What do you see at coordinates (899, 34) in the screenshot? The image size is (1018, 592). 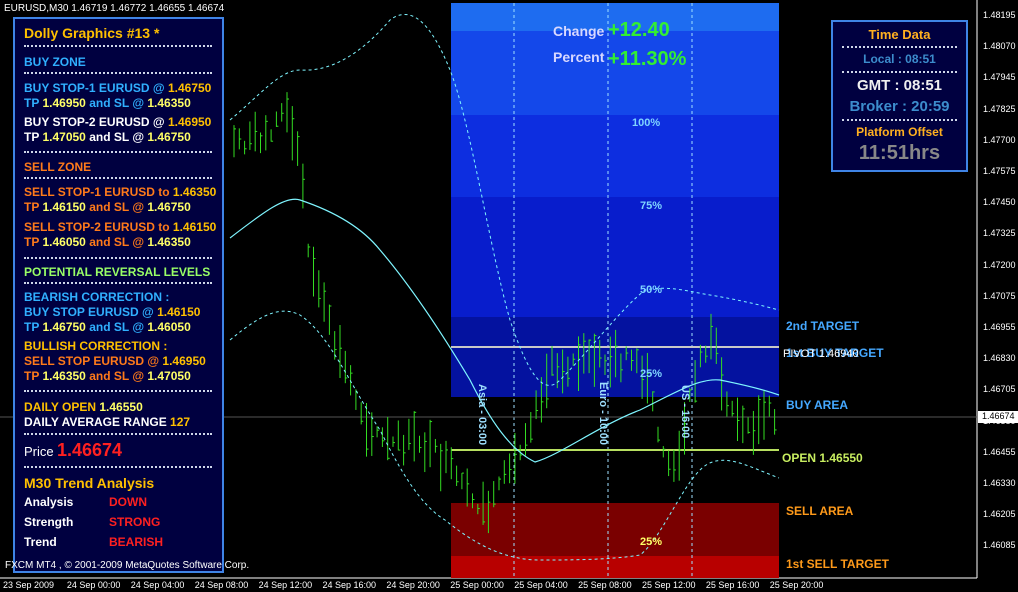 I see `time-data-title: Time Data` at bounding box center [899, 34].